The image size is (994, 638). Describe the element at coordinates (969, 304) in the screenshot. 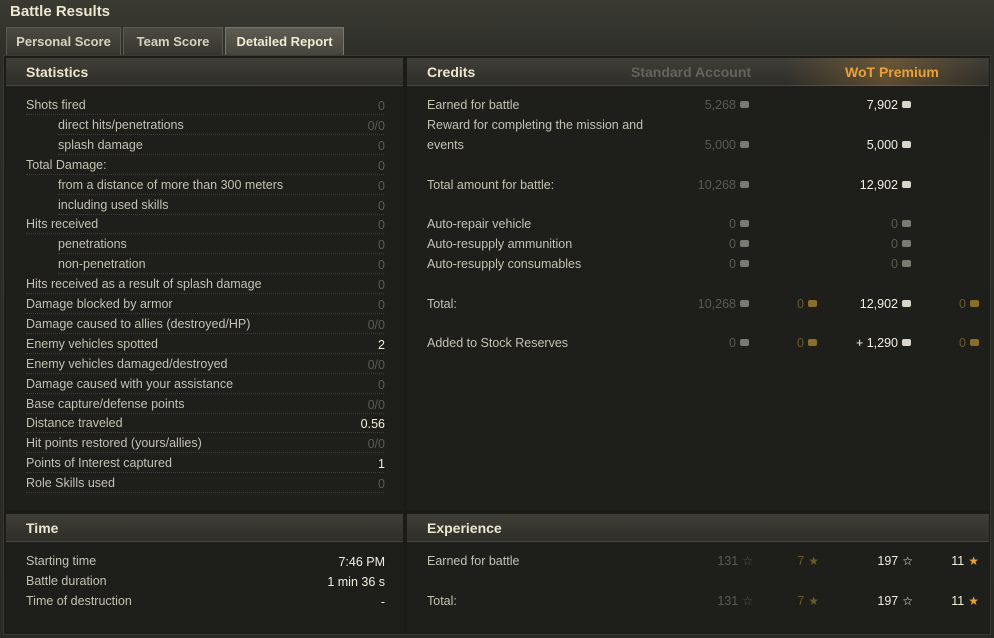

I see `premium-gold-value: 0` at that location.